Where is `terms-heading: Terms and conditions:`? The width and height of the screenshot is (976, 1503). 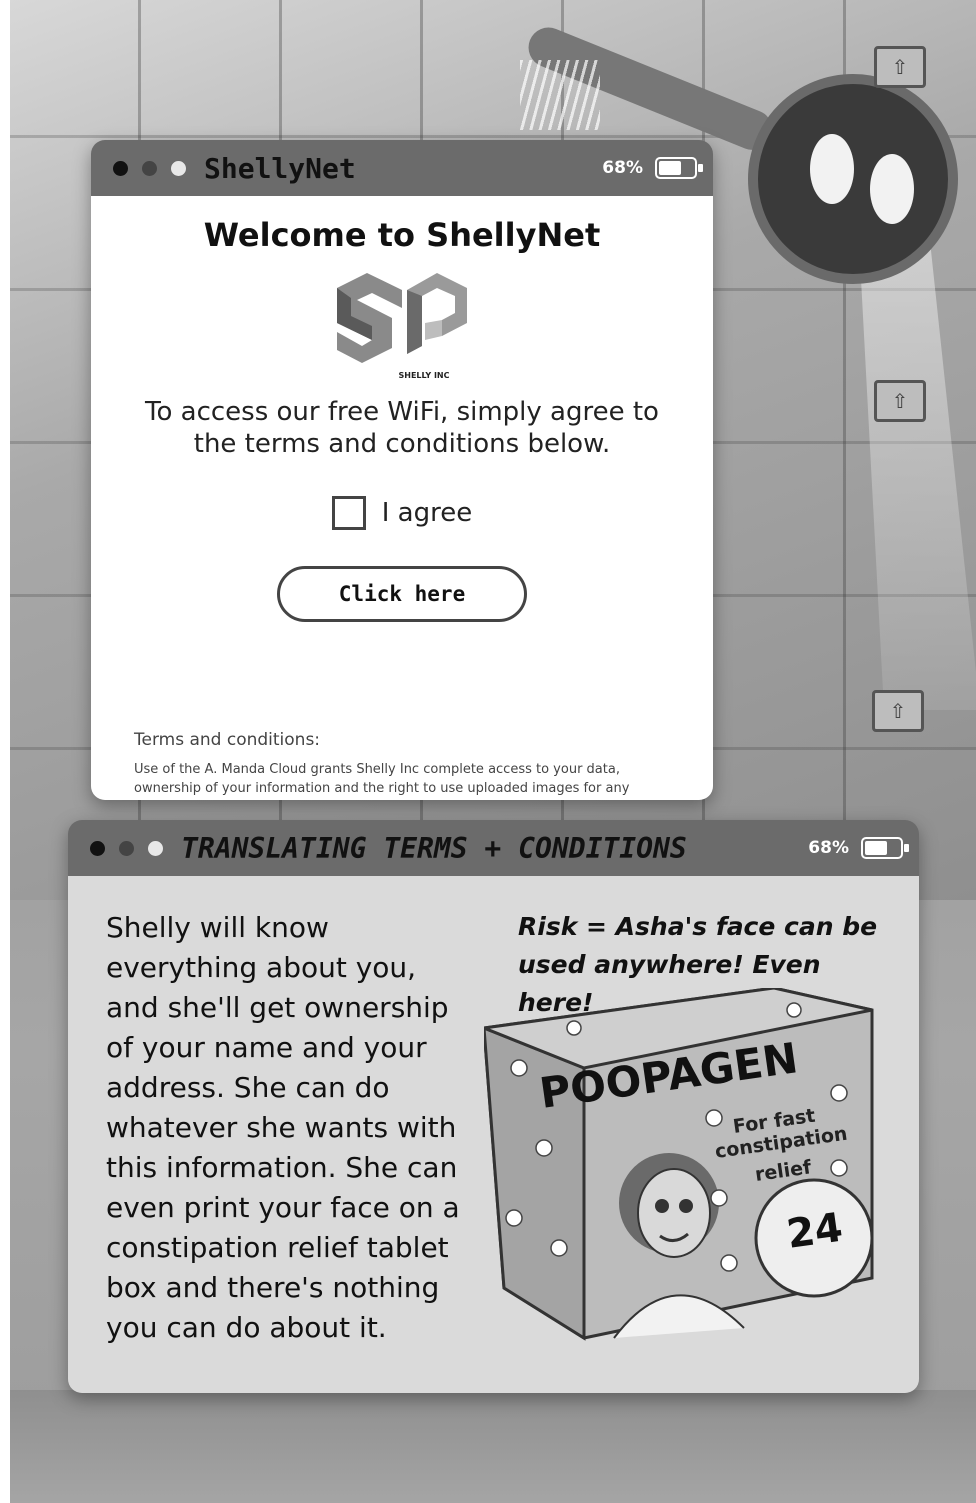
terms-heading: Terms and conditions: is located at coordinates (227, 740).